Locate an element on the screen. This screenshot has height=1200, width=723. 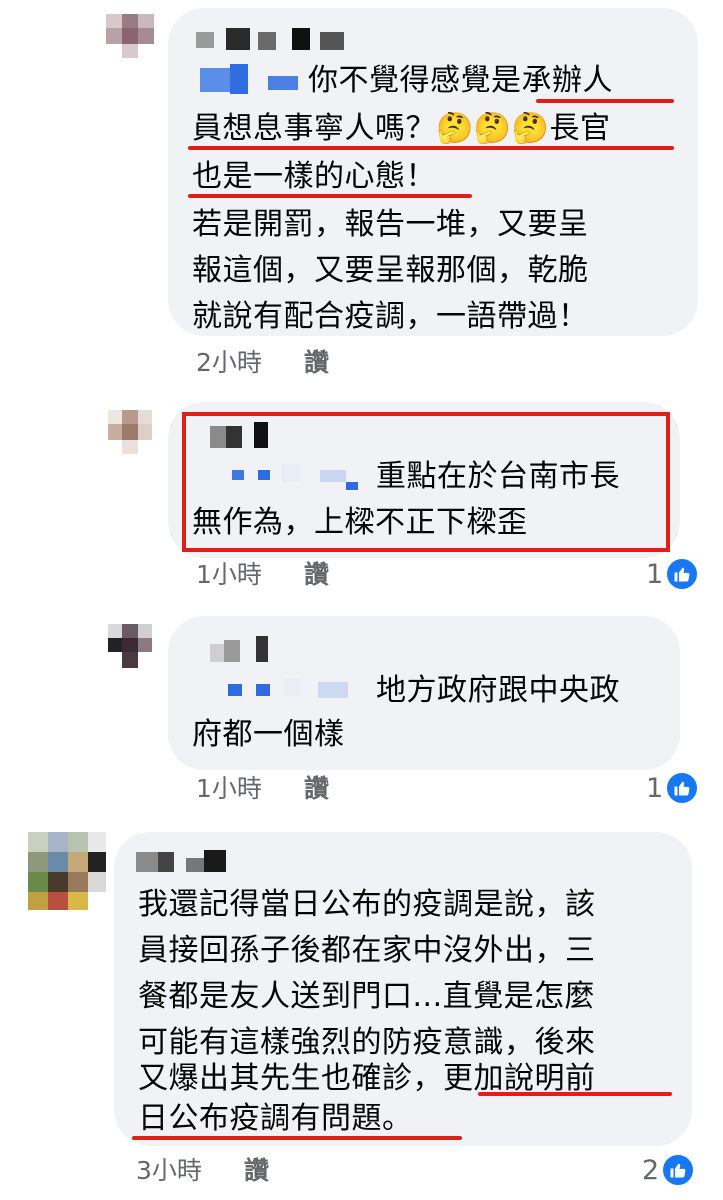
comment-text-line: 日公布疫調有問題。 is located at coordinates (275, 1118).